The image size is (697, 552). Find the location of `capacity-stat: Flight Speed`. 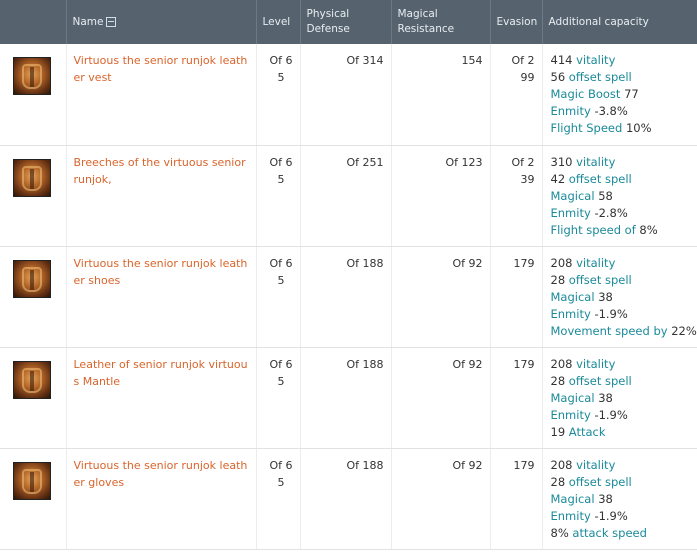

capacity-stat: Flight Speed is located at coordinates (586, 128).